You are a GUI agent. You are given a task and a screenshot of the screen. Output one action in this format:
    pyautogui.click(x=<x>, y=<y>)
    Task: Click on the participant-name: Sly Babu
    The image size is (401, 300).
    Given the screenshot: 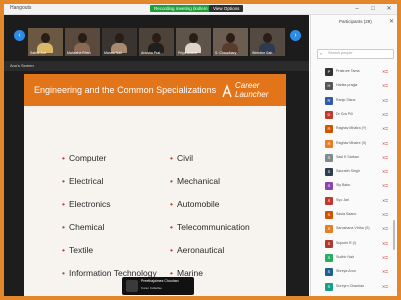 What is the action you would take?
    pyautogui.click(x=343, y=185)
    